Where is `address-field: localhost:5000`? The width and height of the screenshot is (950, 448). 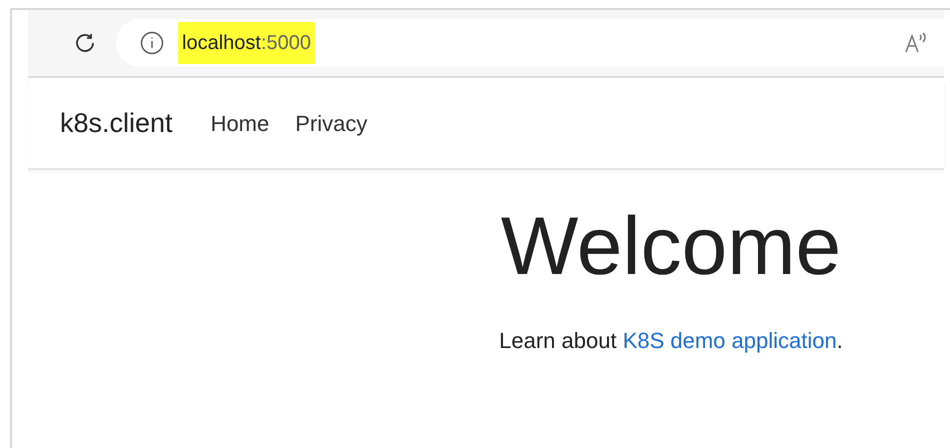 address-field: localhost:5000 is located at coordinates (530, 43).